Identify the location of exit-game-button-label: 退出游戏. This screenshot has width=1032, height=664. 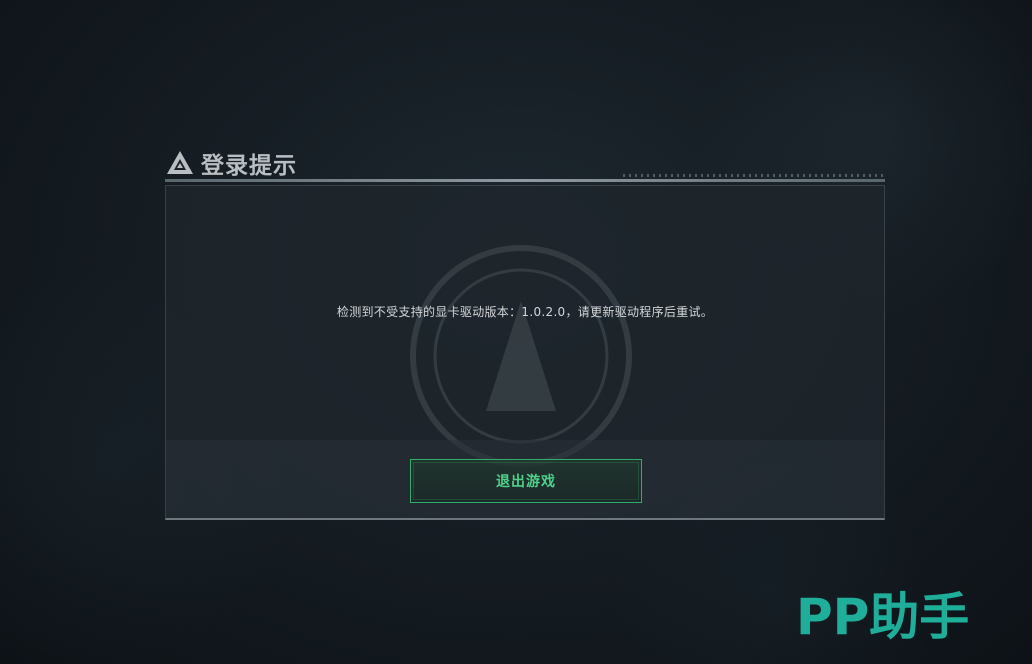
(526, 482).